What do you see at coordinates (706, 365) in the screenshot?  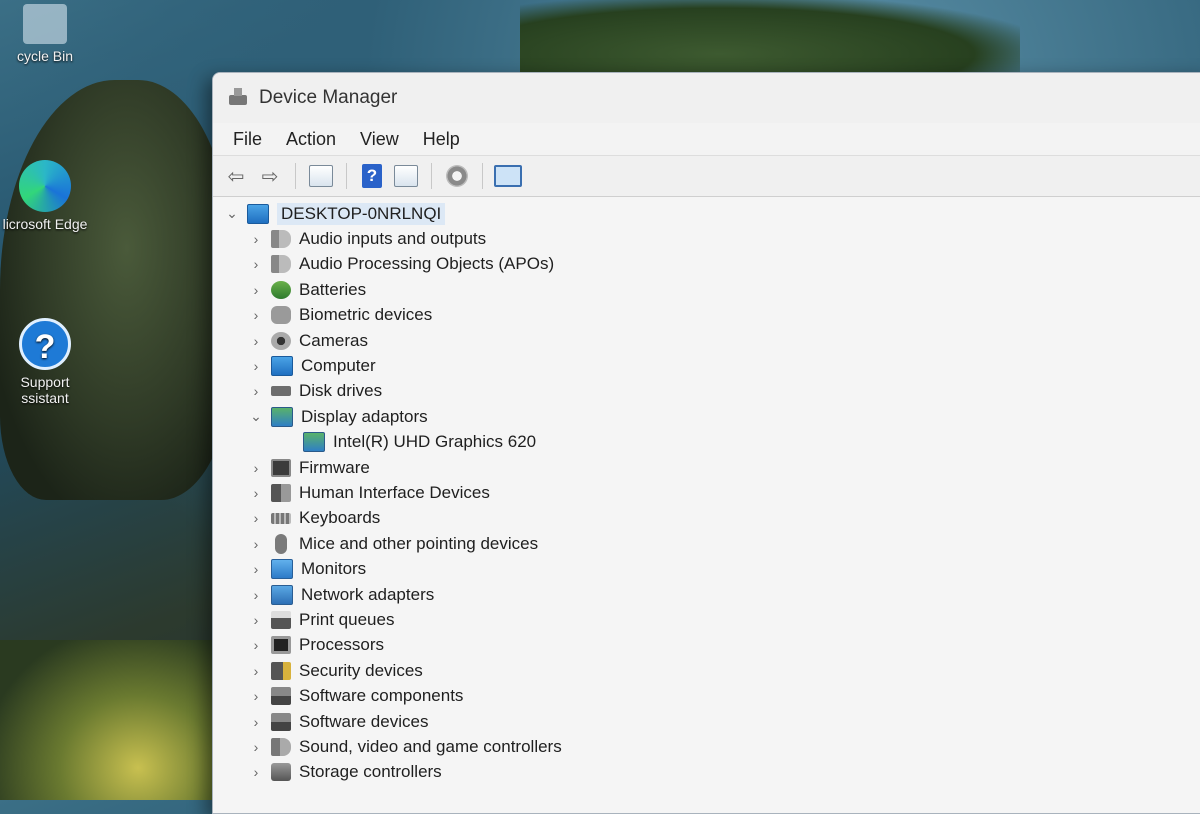 I see `tree-item-computer: › Computer` at bounding box center [706, 365].